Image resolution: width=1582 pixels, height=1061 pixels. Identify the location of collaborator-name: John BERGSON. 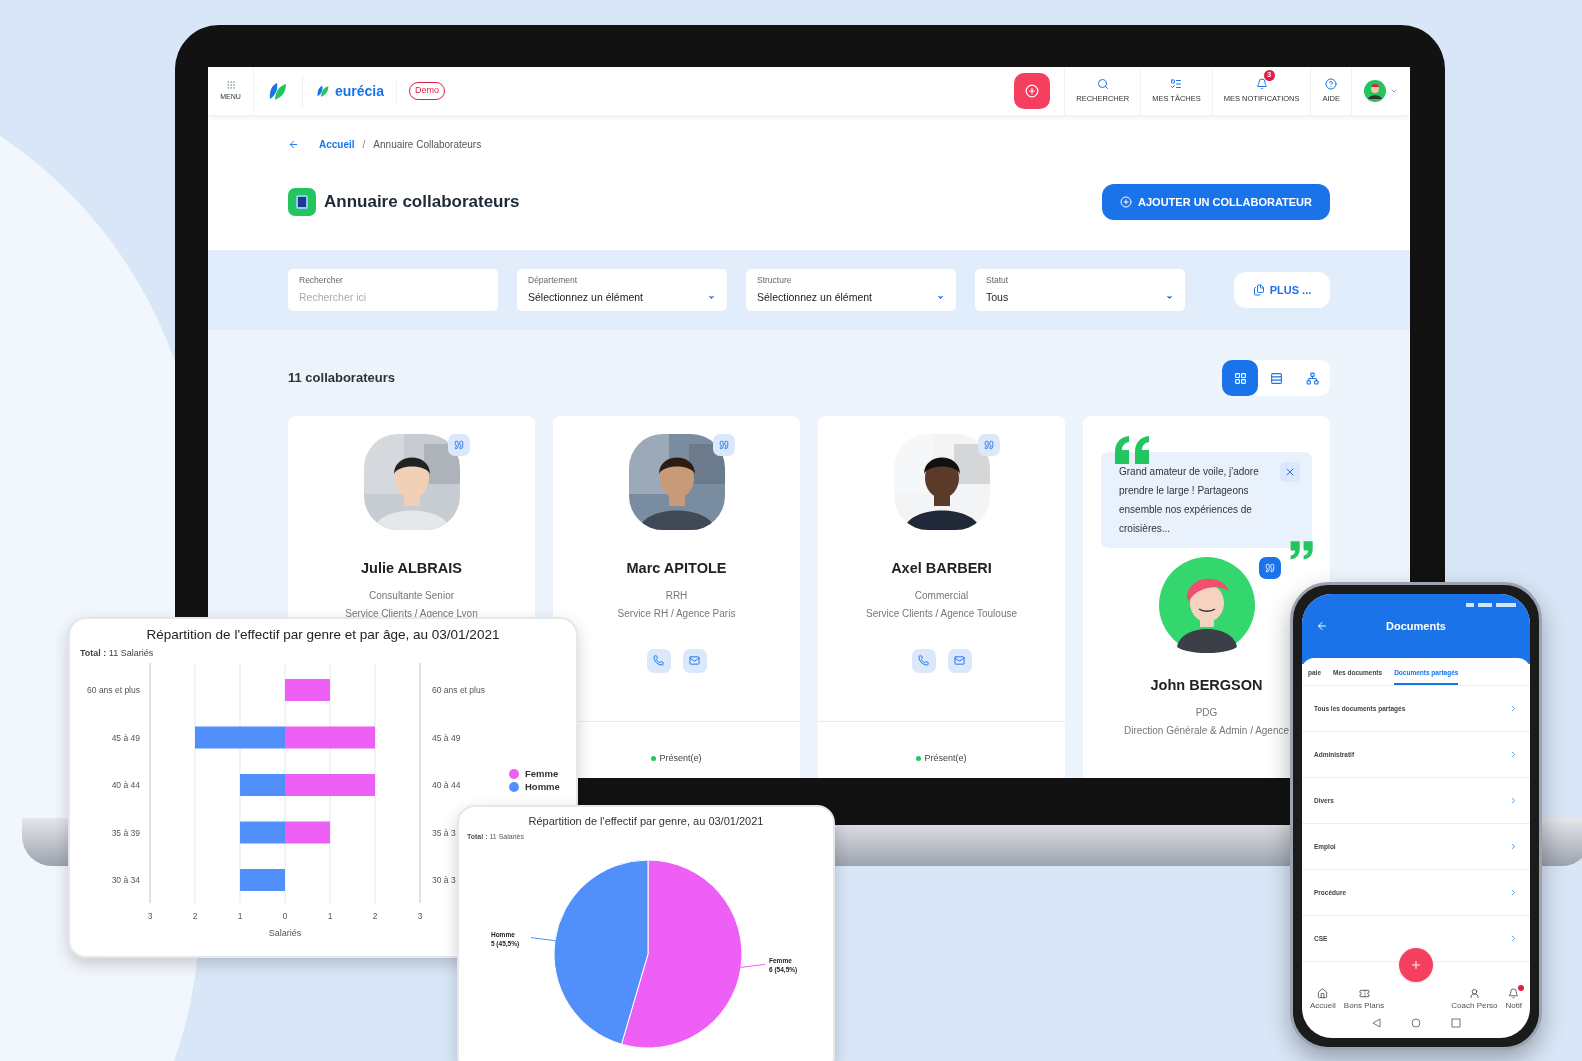
(1206, 685).